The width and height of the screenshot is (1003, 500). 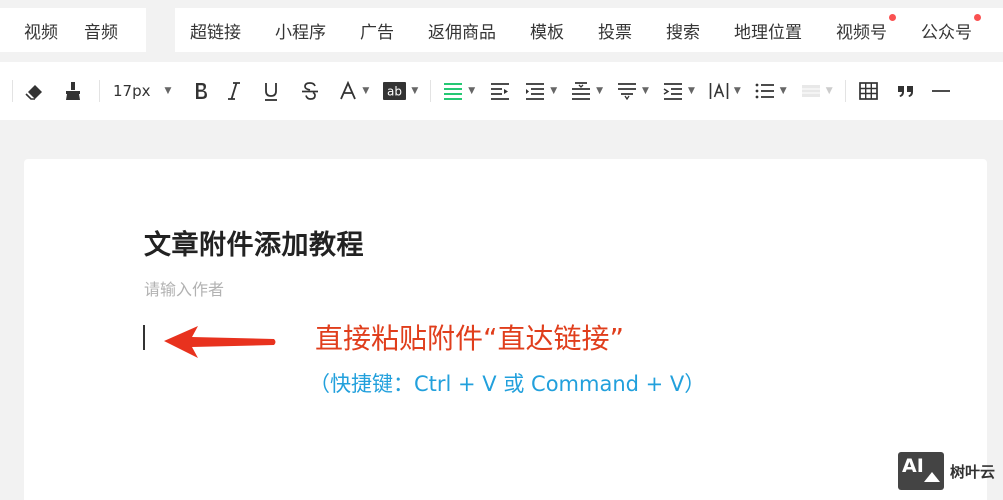 What do you see at coordinates (589, 30) in the screenshot?
I see `content-insert-group: 超链接 小程序 广告 返佣商品 模板 投票 搜索 地理位置 视频号 公众号` at bounding box center [589, 30].